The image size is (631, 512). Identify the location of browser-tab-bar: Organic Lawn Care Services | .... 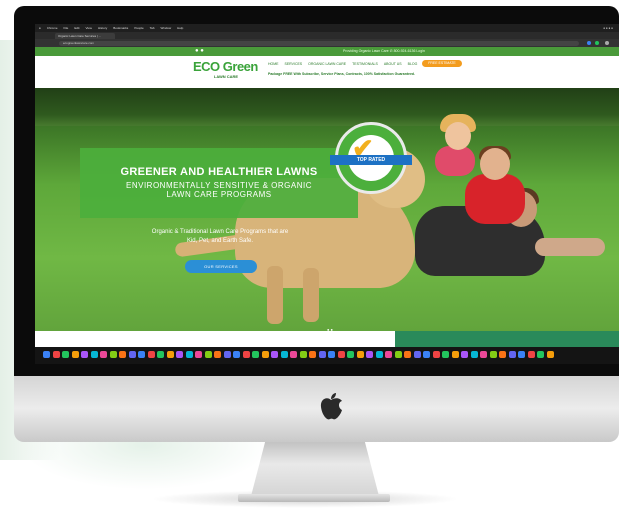
(327, 35).